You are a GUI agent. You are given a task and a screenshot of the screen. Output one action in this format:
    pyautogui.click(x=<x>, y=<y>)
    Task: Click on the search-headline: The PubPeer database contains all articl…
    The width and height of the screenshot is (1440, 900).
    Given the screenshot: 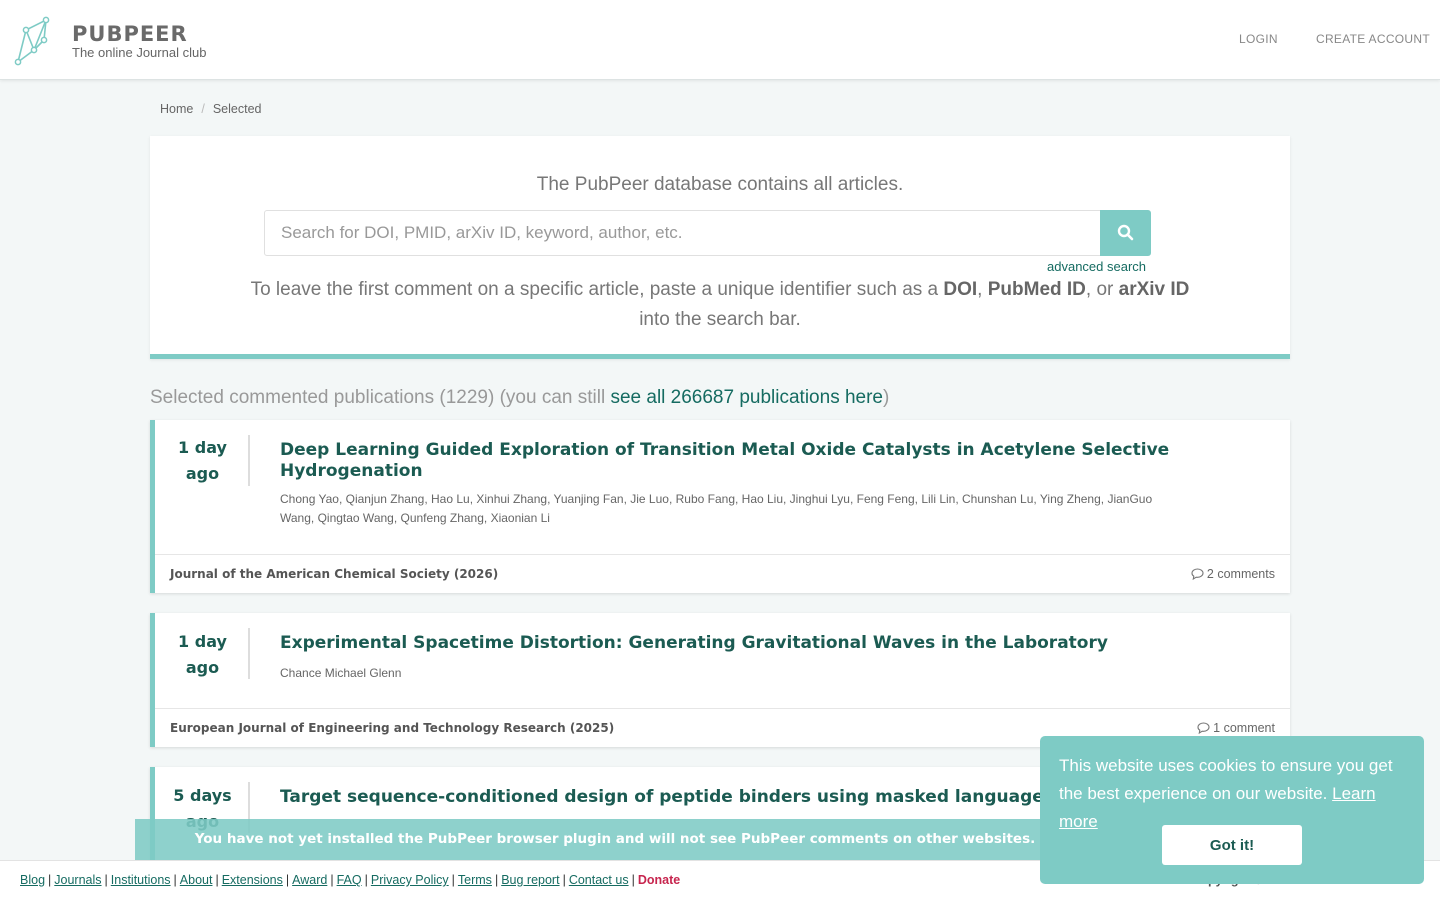 What is the action you would take?
    pyautogui.click(x=720, y=184)
    